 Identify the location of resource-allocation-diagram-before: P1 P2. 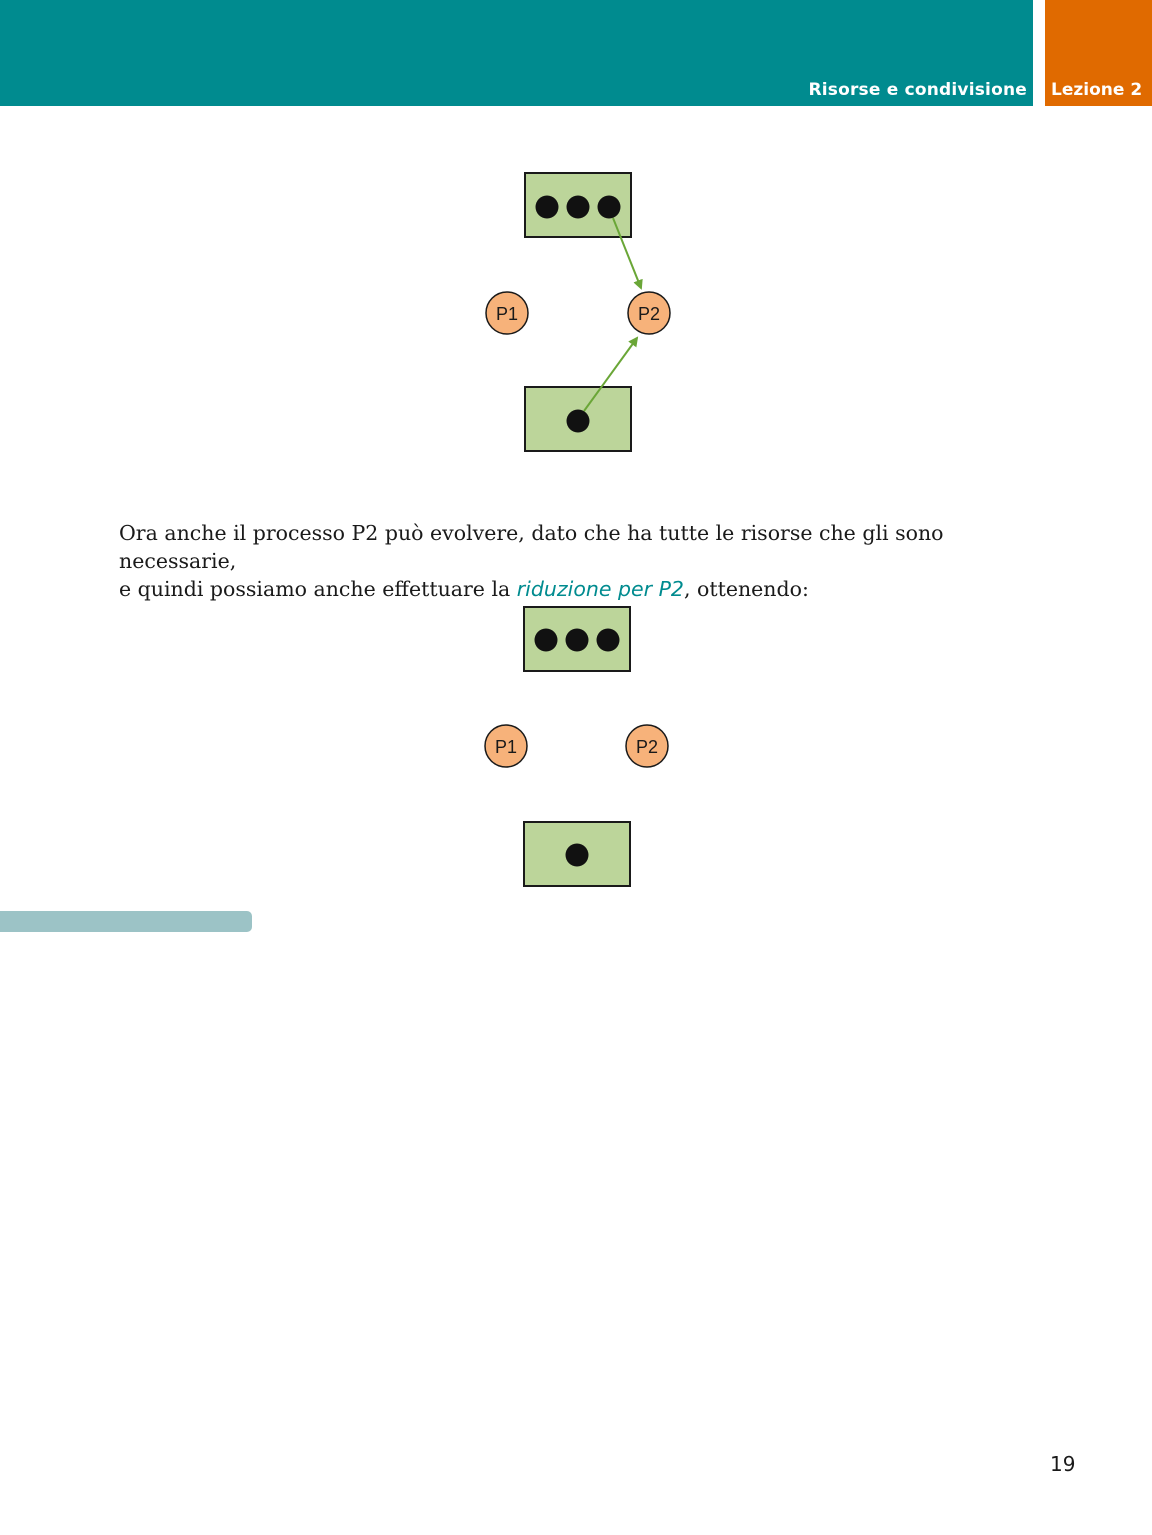
(578, 312).